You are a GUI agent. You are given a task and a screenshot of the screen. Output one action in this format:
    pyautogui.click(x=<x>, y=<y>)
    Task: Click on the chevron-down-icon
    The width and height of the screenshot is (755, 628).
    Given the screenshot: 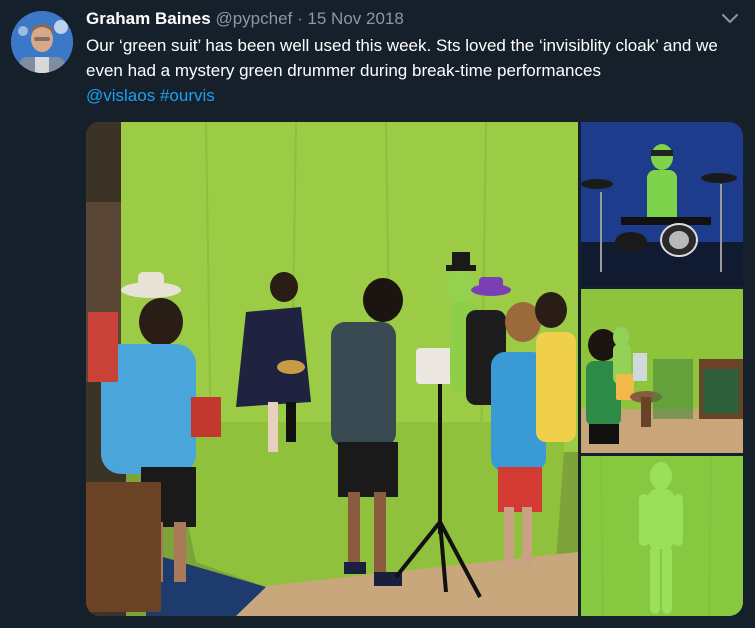 What is the action you would take?
    pyautogui.click(x=730, y=19)
    